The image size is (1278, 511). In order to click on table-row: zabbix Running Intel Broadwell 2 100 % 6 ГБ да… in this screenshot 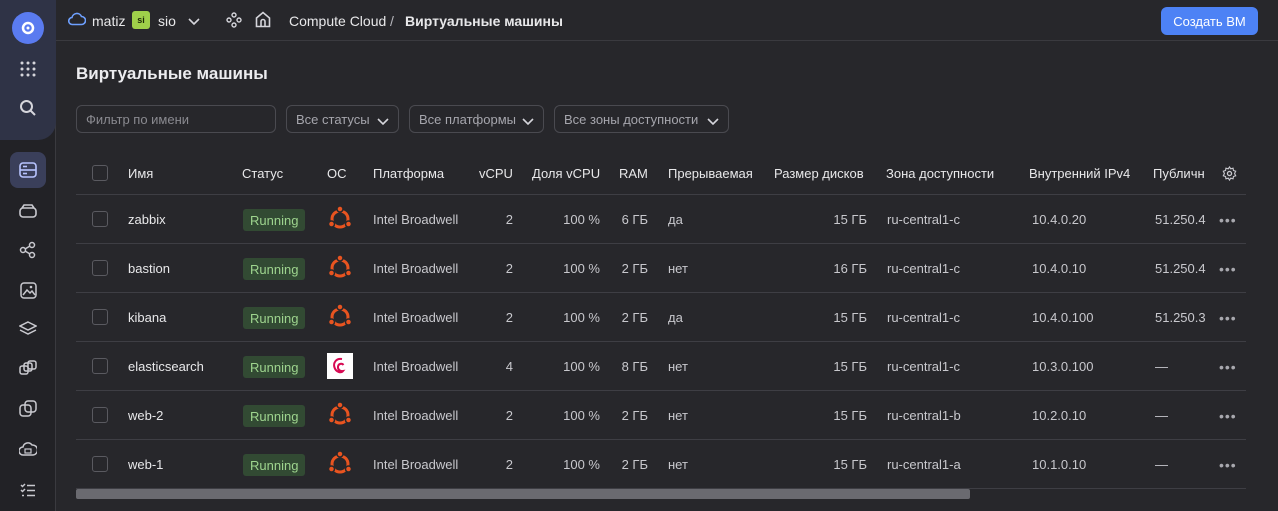, I will do `click(661, 219)`.